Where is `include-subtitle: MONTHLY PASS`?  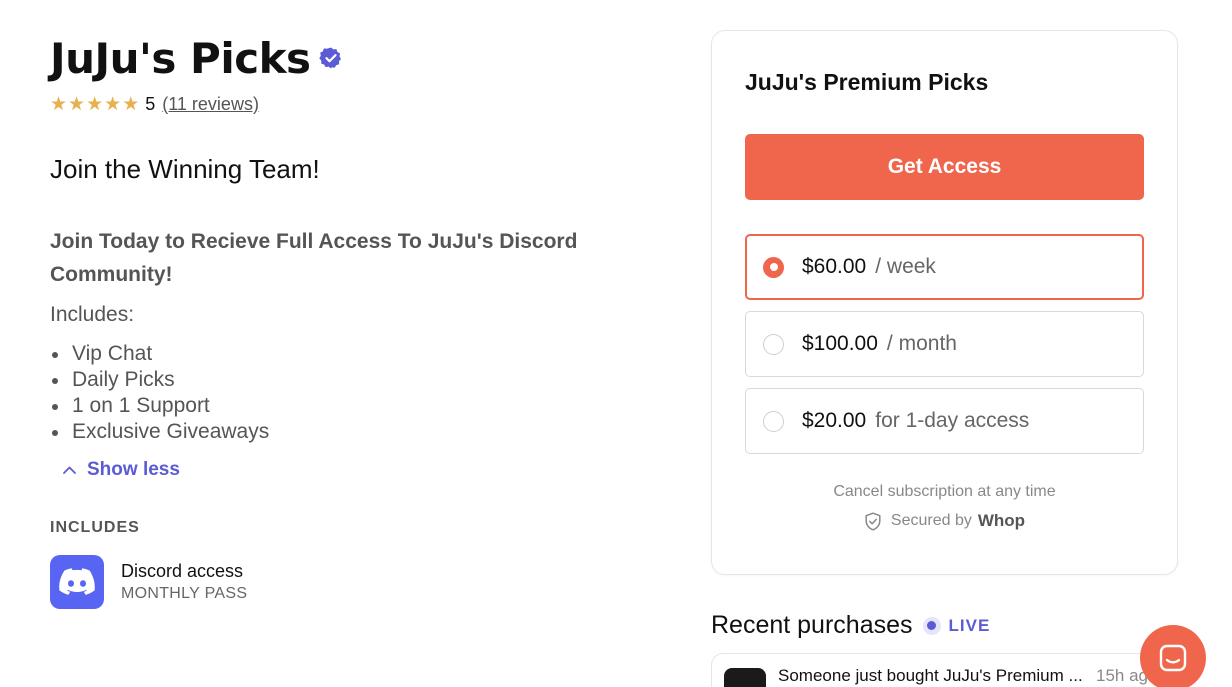 include-subtitle: MONTHLY PASS is located at coordinates (184, 593).